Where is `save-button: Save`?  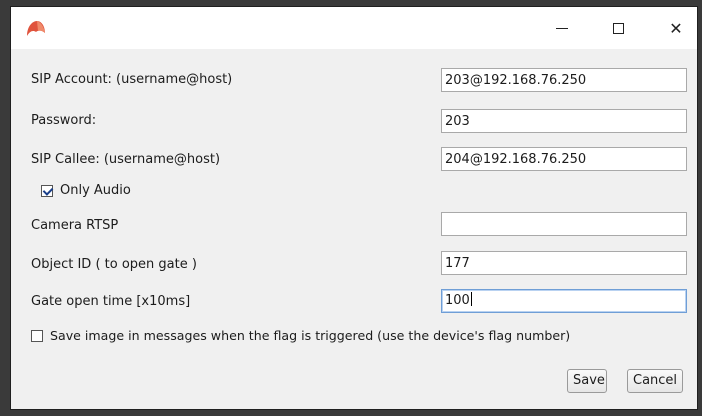 save-button: Save is located at coordinates (587, 381).